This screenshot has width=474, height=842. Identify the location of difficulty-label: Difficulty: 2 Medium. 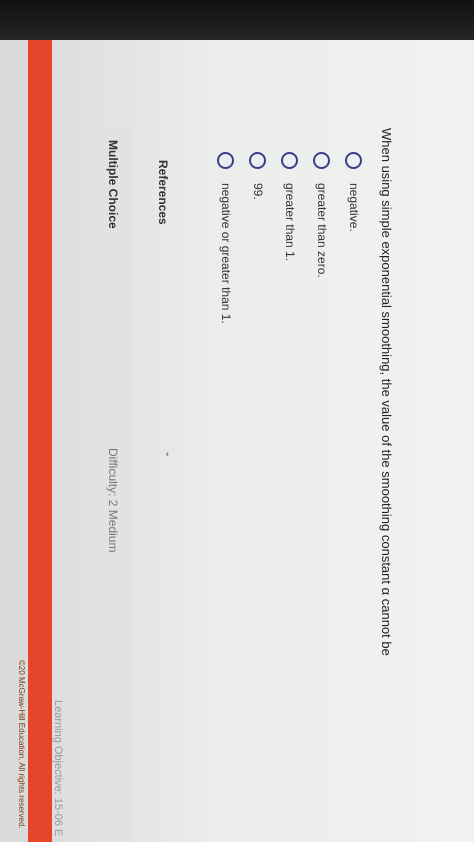
(113, 500).